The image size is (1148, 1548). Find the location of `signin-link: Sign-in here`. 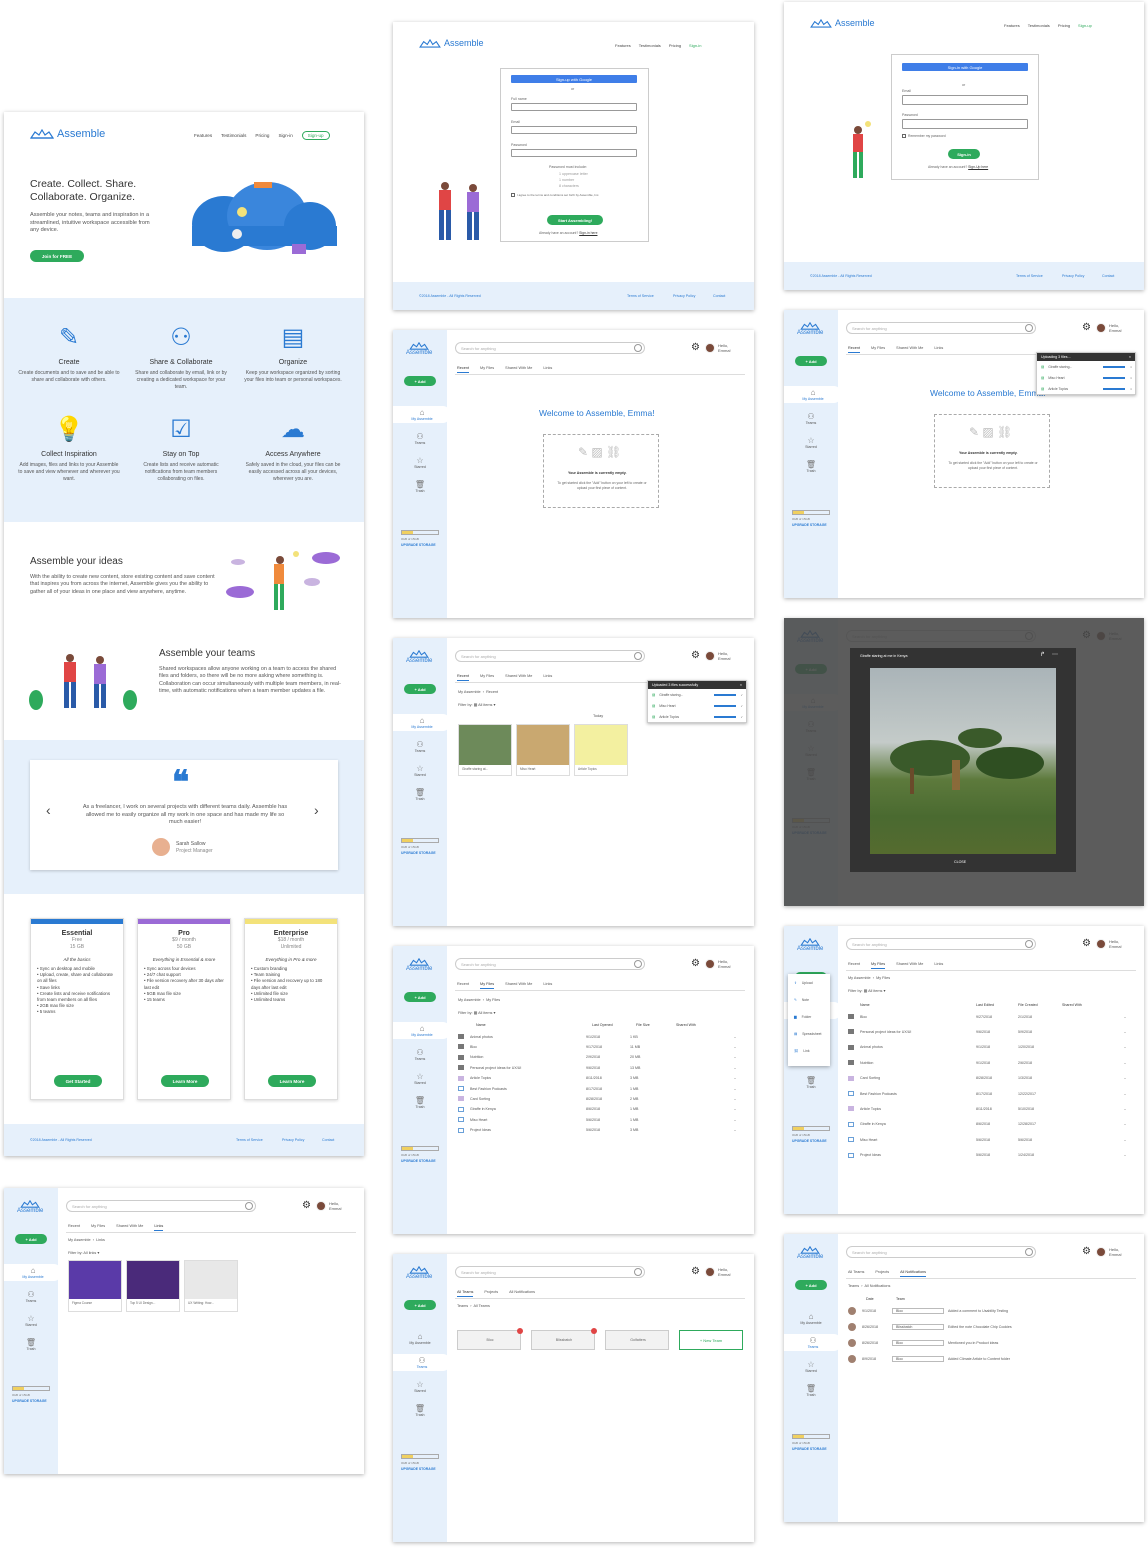

signin-link: Sign-in here is located at coordinates (588, 233).